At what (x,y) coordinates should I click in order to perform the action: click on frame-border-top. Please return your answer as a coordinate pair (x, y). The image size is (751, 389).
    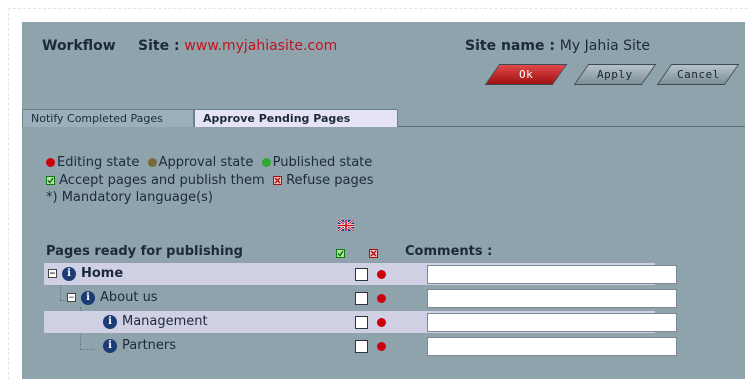
    Looking at the image, I should click on (378, 8).